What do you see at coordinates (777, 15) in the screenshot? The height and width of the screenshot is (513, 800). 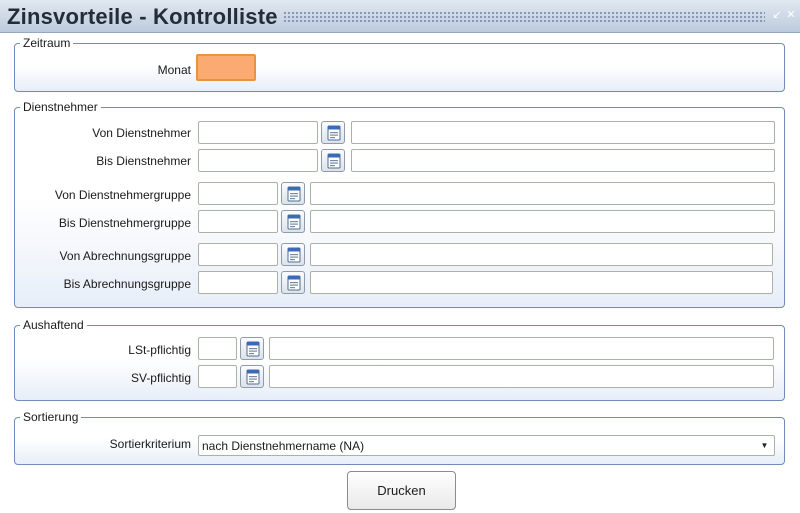 I see `minimize-icon: ↙` at bounding box center [777, 15].